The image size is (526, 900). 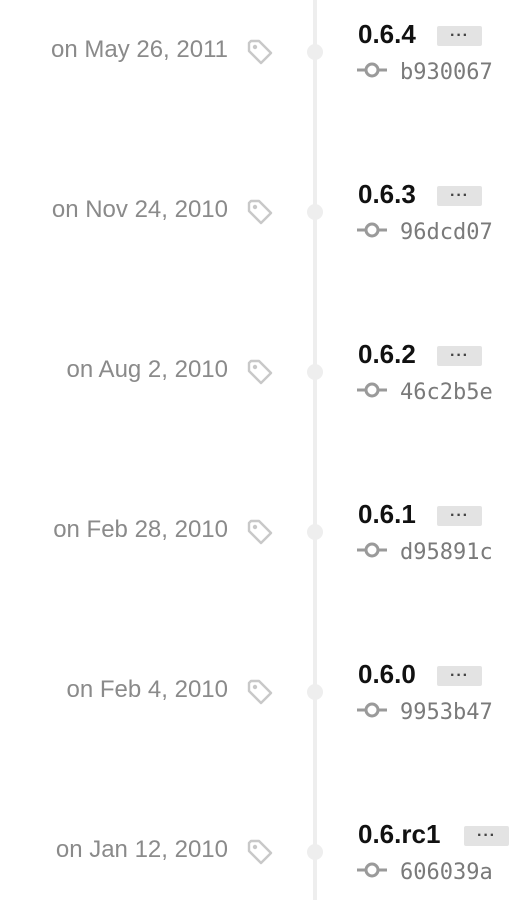 I want to click on release-item: on Jan 12, 2010 0.6.rc1 ··· 606039a, so click(x=263, y=850).